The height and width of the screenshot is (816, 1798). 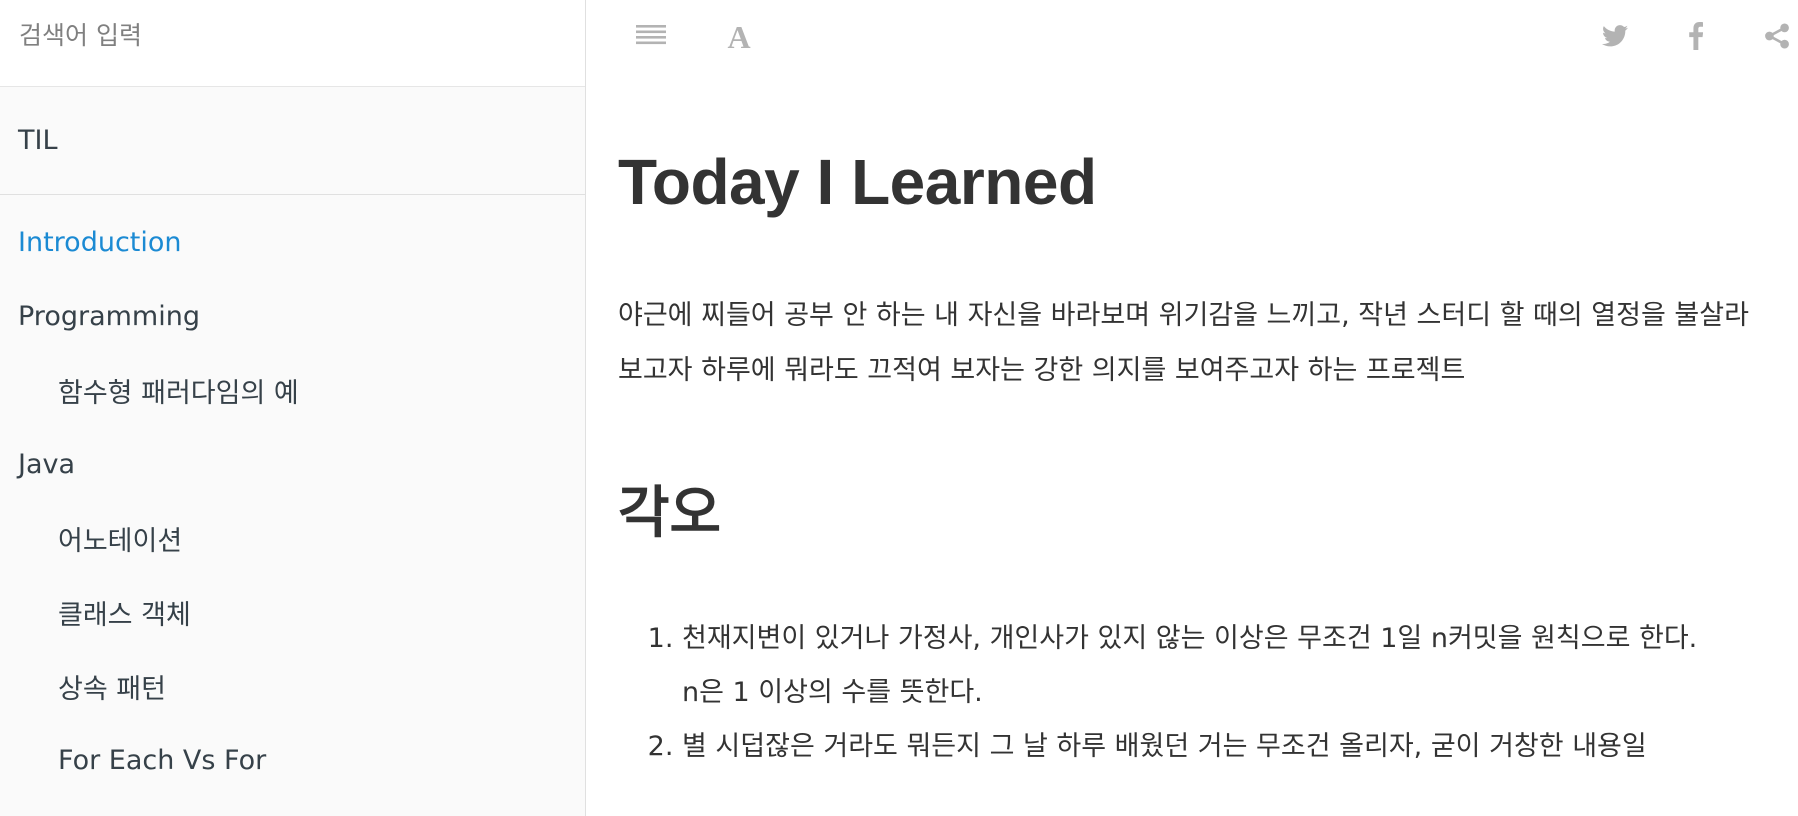 What do you see at coordinates (292, 390) in the screenshot?
I see `nav-item-functional-paradigm: 함수형 패러다임의 예` at bounding box center [292, 390].